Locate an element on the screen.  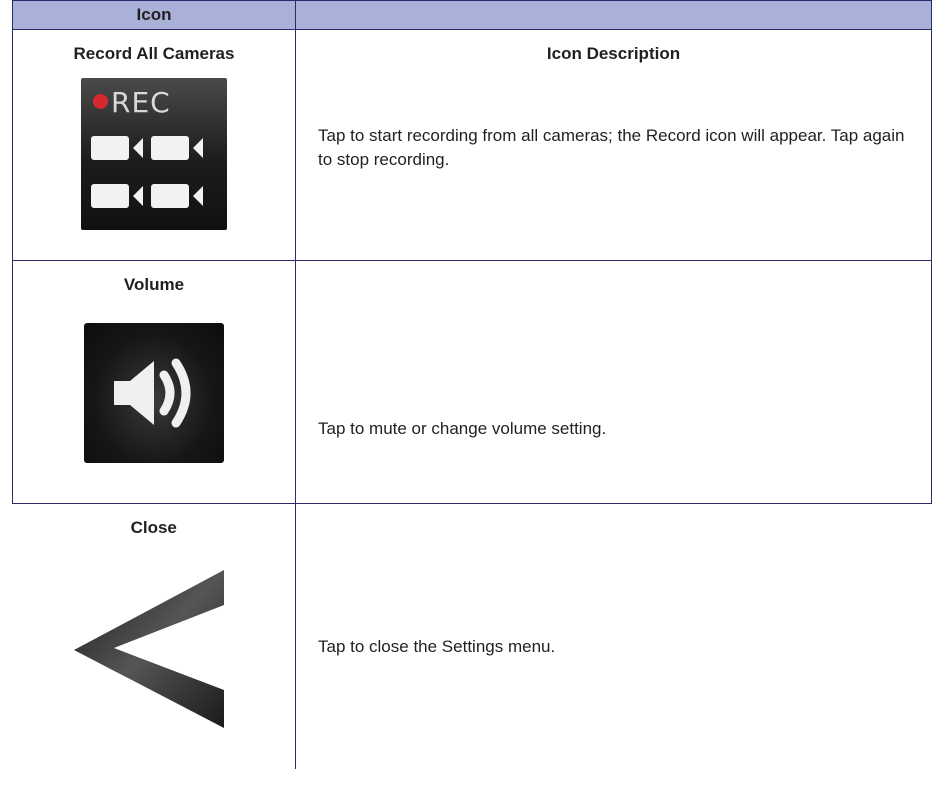
header-blank is located at coordinates (613, 15).